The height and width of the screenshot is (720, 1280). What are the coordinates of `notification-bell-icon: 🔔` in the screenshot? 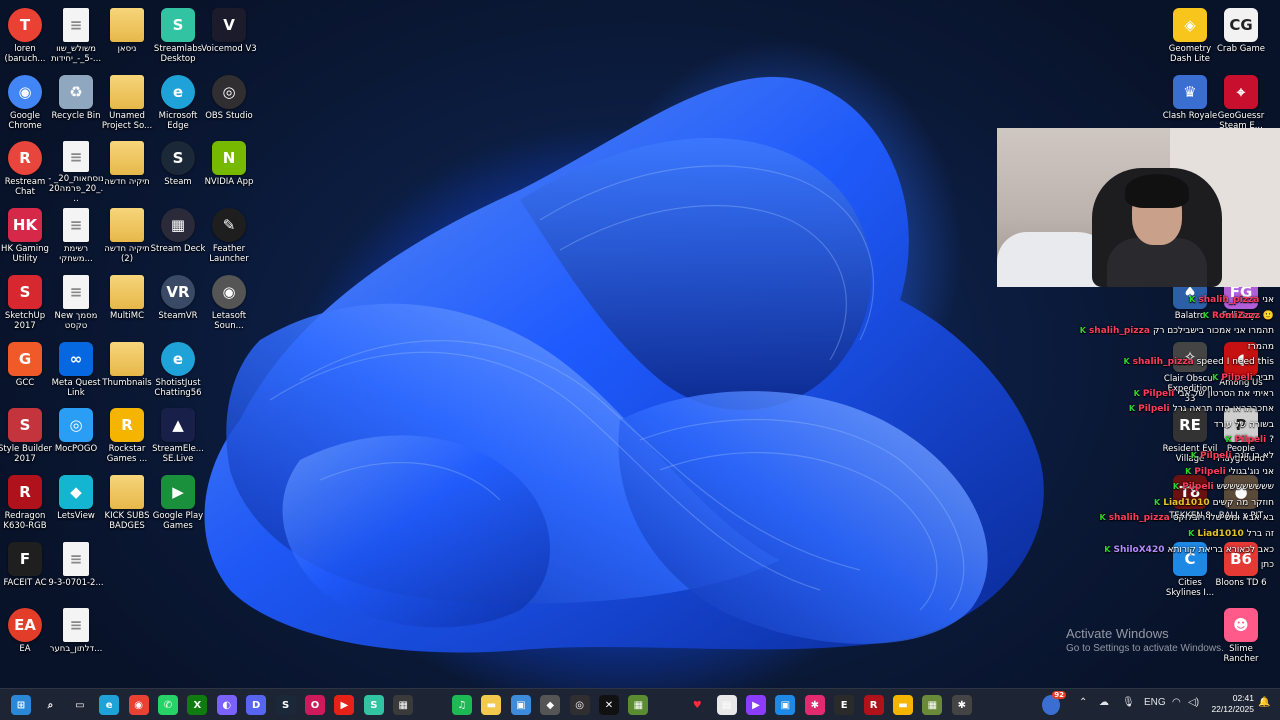 It's located at (1264, 702).